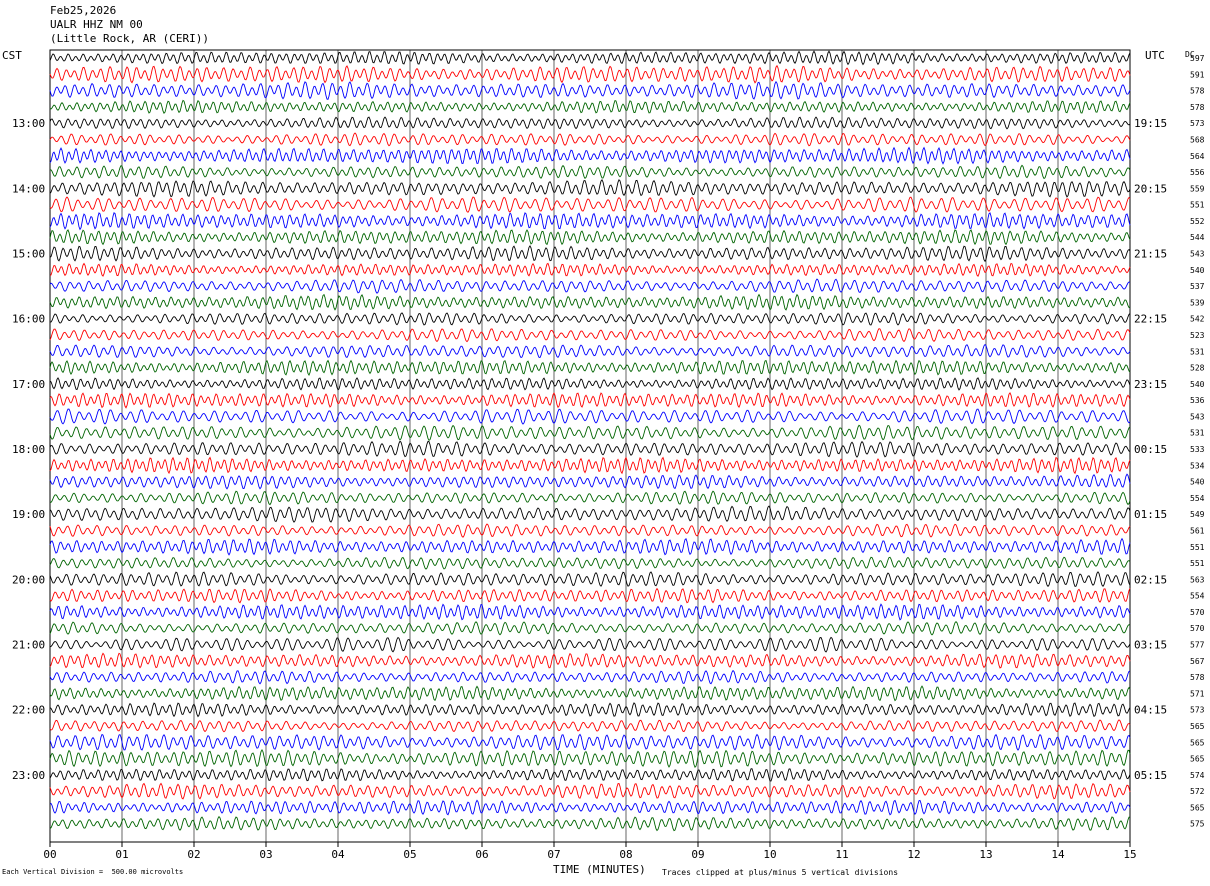  What do you see at coordinates (1197, 579) in the screenshot?
I see `dc-offset-label: 563` at bounding box center [1197, 579].